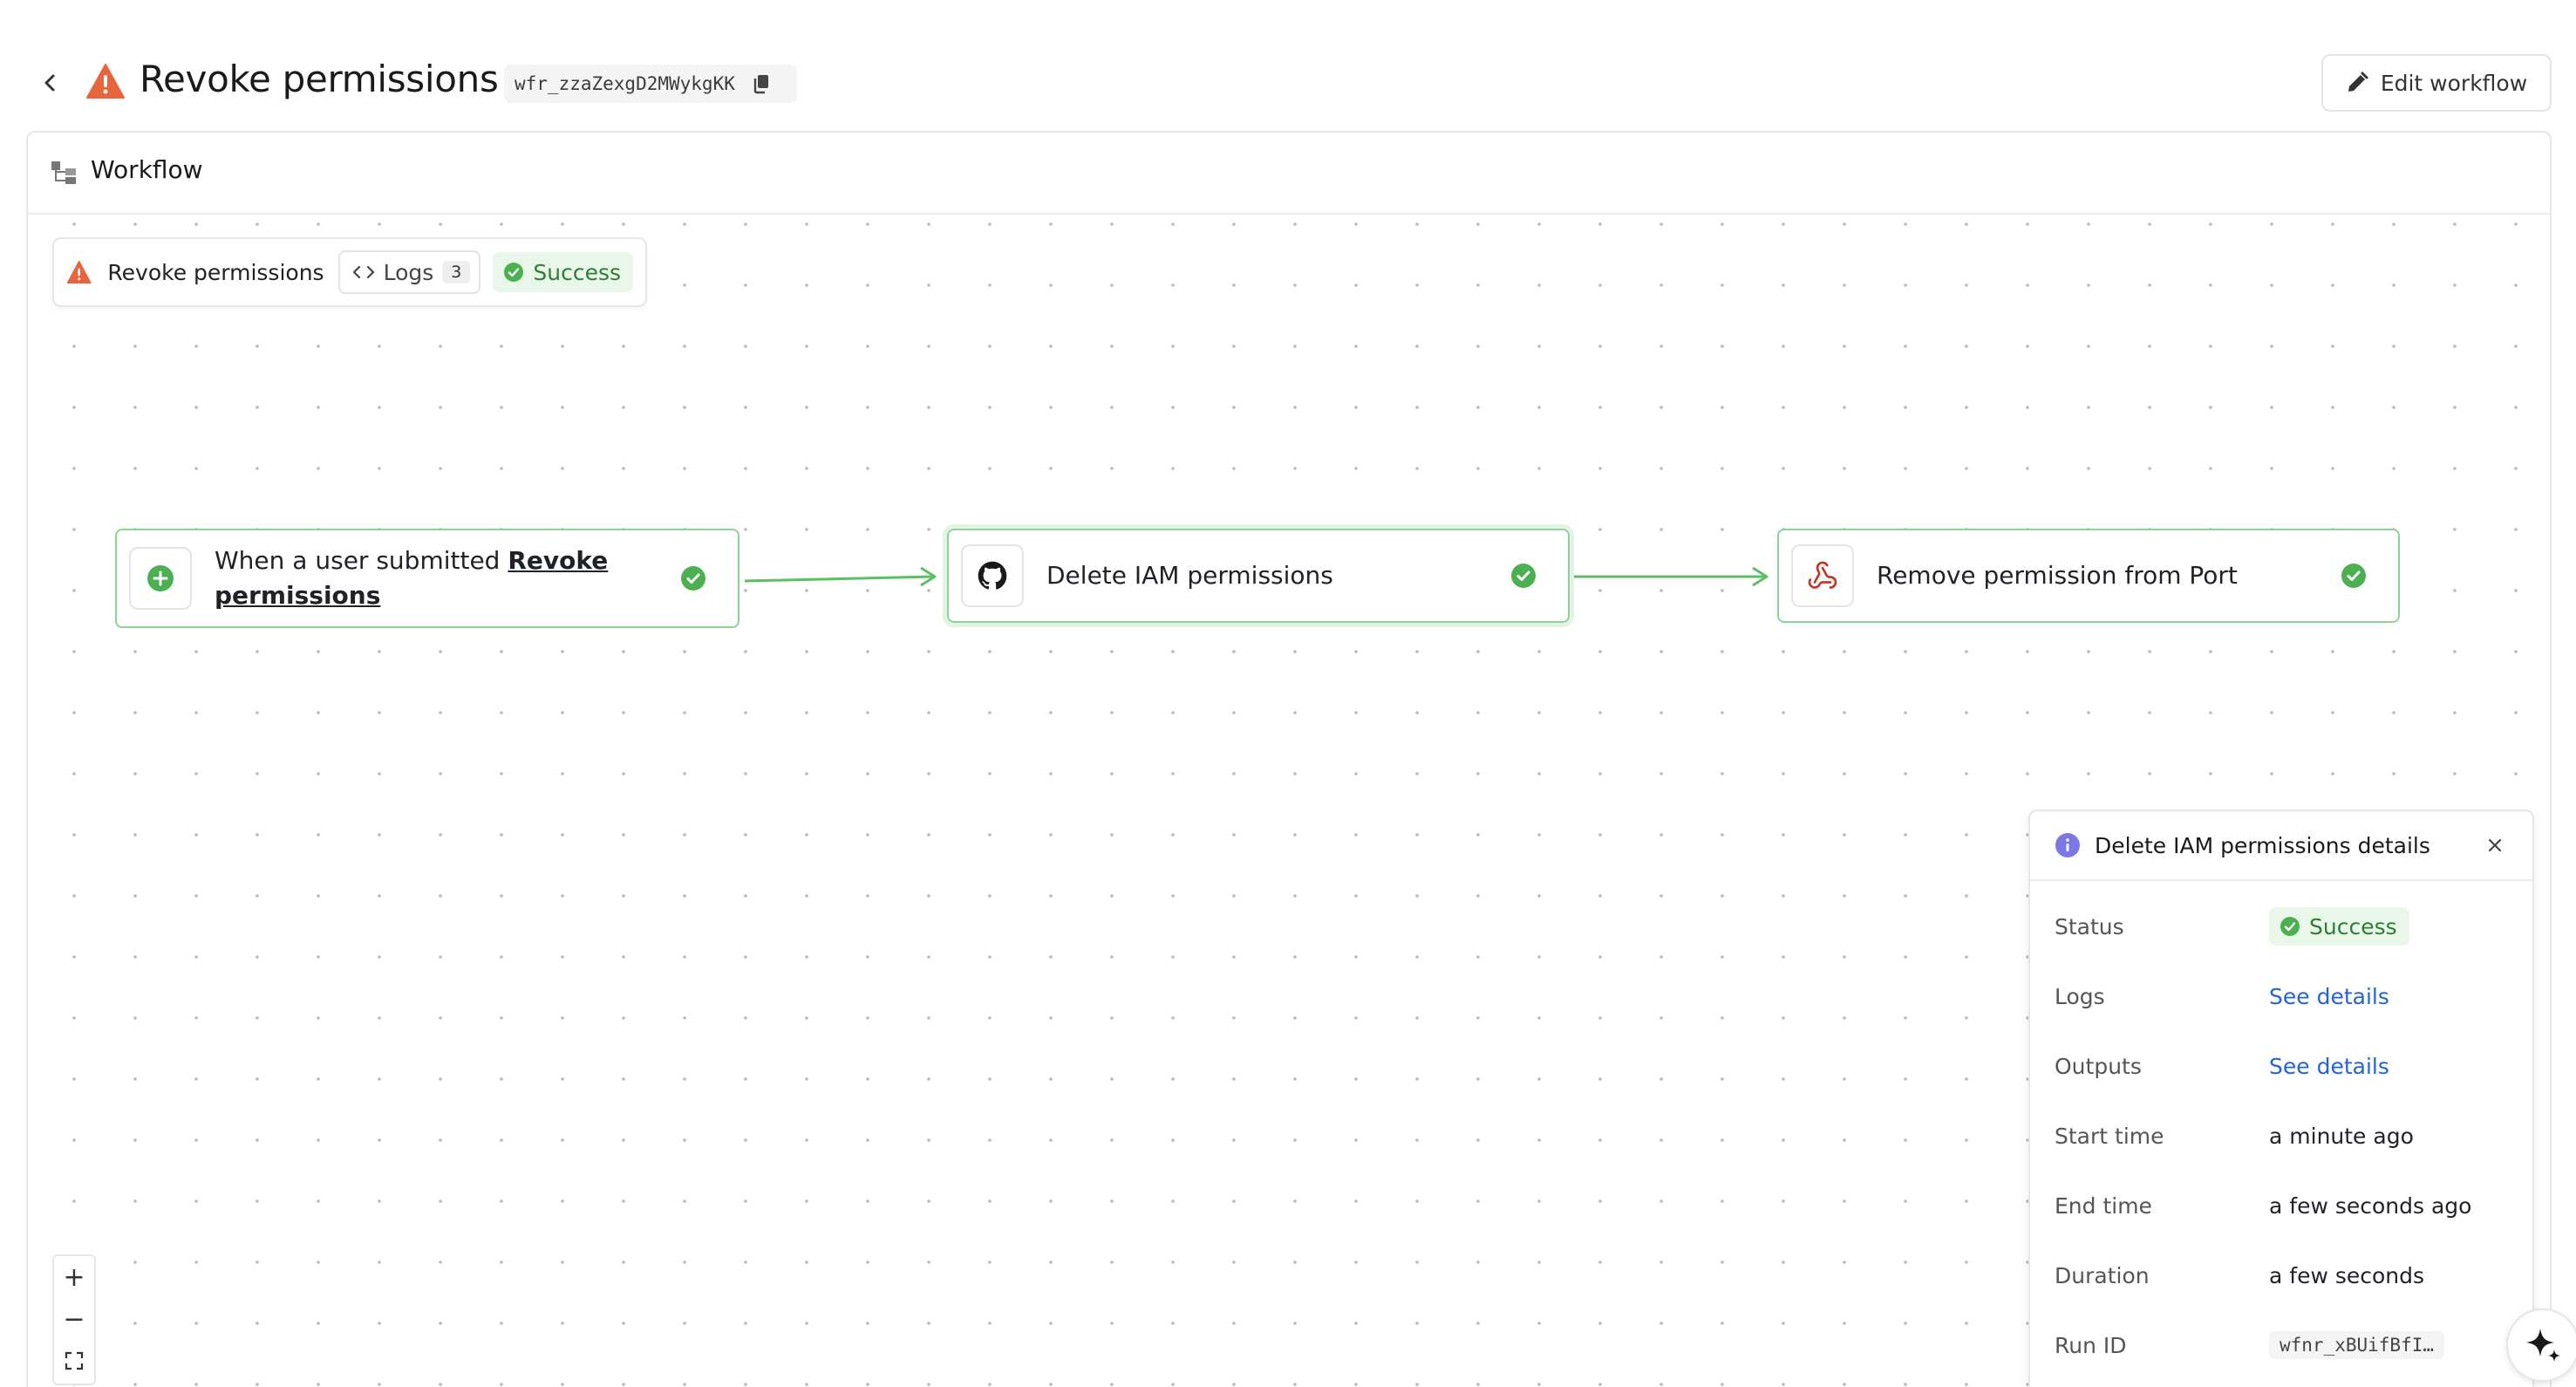  Describe the element at coordinates (74, 1277) in the screenshot. I see `zoom-in-button: +` at that location.